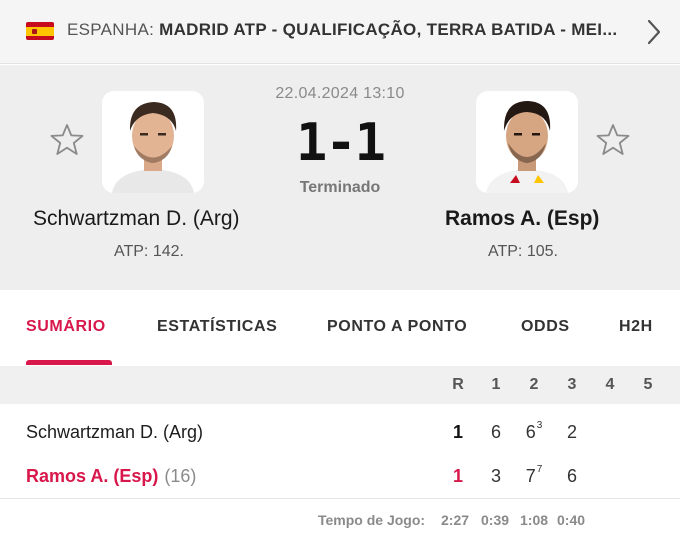 The image size is (680, 537). Describe the element at coordinates (571, 520) in the screenshot. I see `duration-set-3: 0:40` at that location.